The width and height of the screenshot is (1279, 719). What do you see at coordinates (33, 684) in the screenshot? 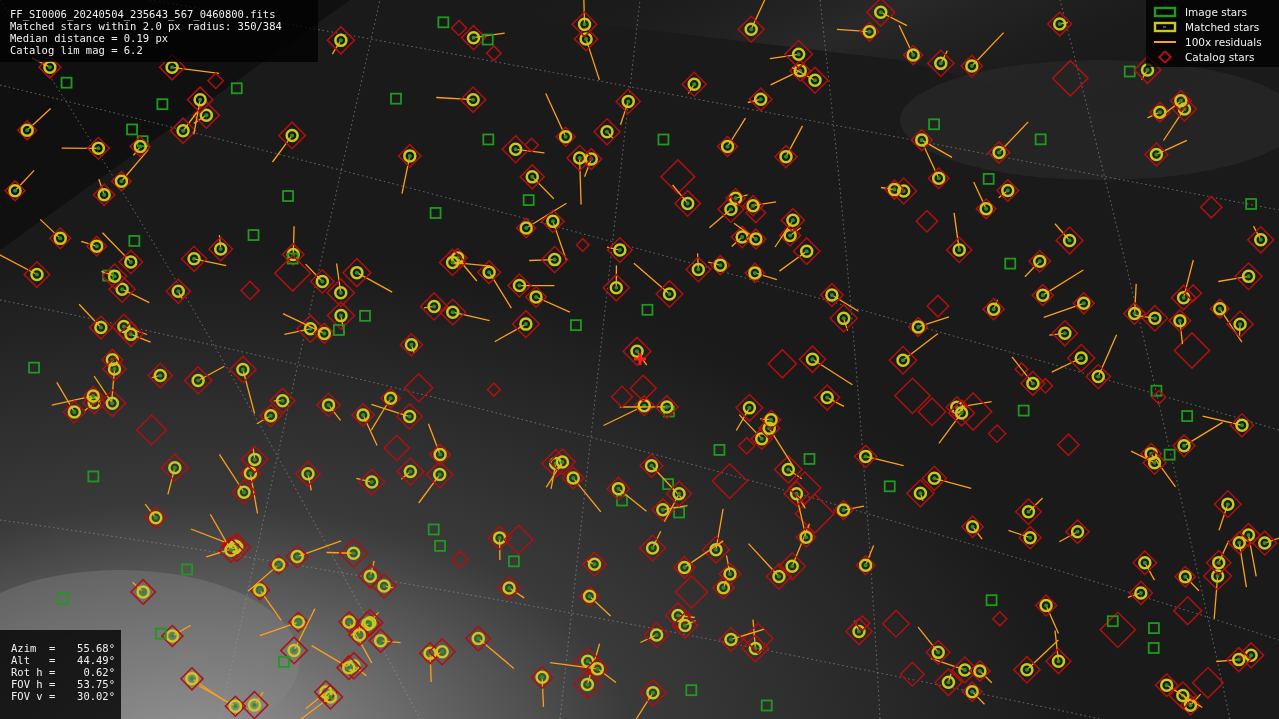
I see `parameter-label: FOV h =` at bounding box center [33, 684].